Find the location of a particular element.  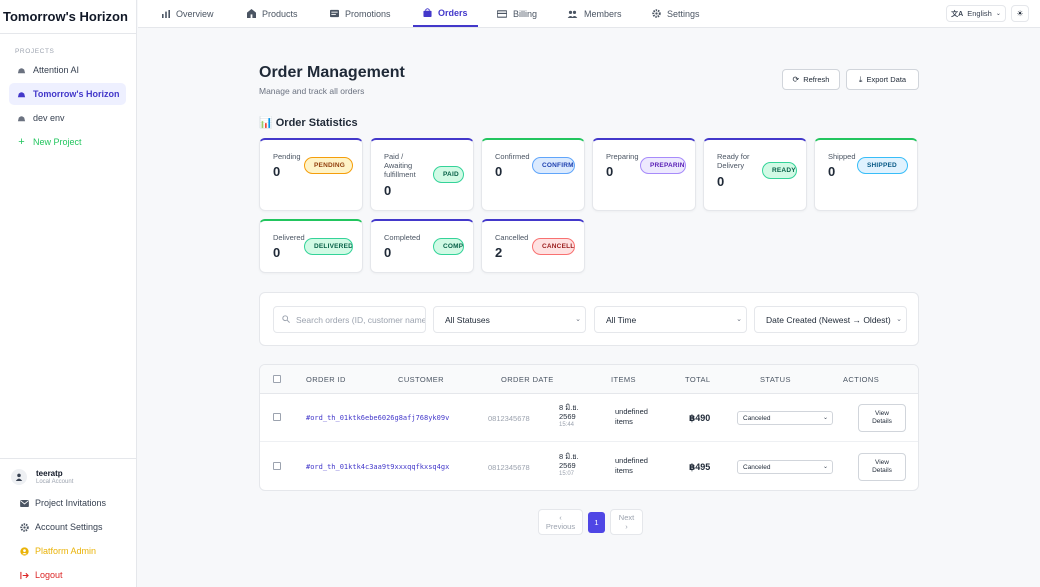

tab-settings: Settings is located at coordinates (676, 13).